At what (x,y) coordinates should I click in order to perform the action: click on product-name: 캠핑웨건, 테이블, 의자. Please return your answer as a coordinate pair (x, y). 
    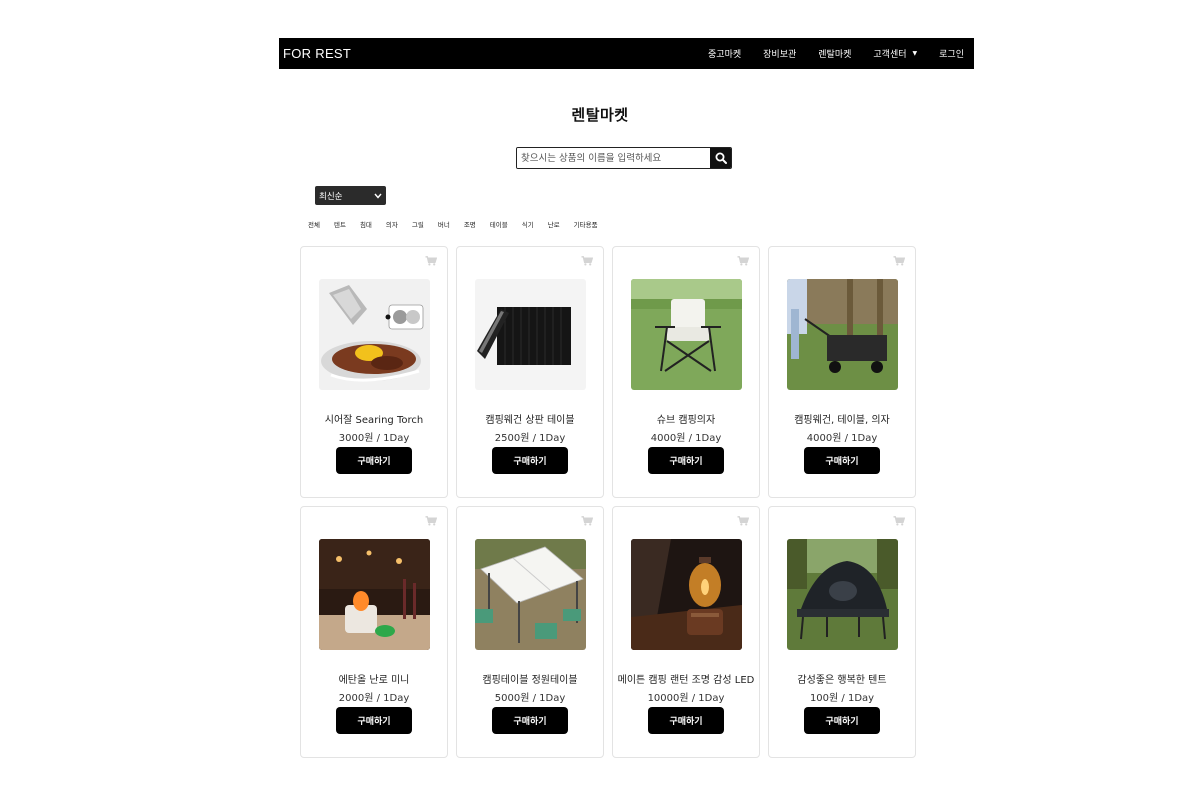
    Looking at the image, I should click on (842, 420).